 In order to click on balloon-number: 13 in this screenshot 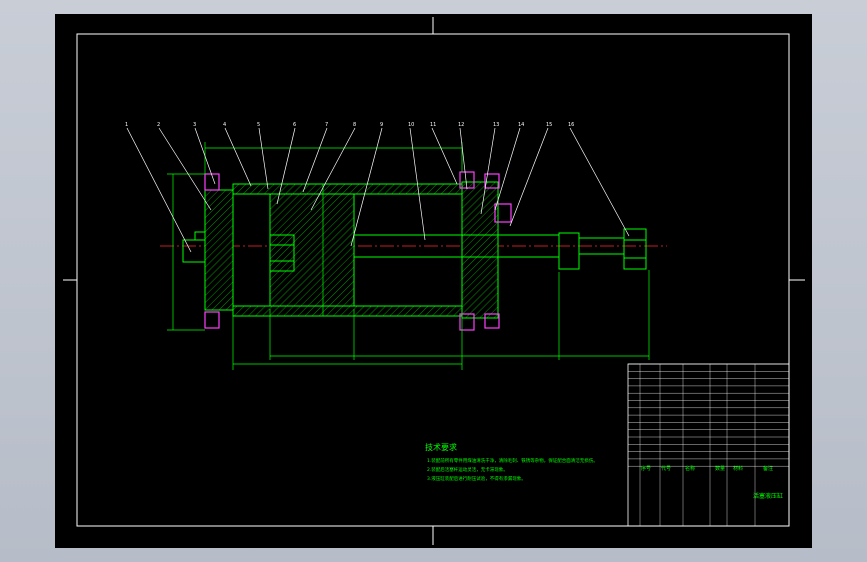, I will do `click(496, 125)`.